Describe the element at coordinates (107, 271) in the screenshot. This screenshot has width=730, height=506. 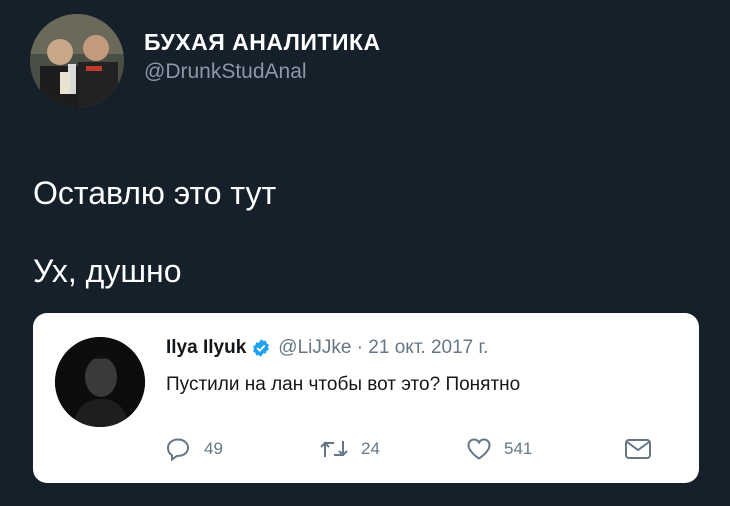
I see `tweet-text-line-2: Ух, душно` at that location.